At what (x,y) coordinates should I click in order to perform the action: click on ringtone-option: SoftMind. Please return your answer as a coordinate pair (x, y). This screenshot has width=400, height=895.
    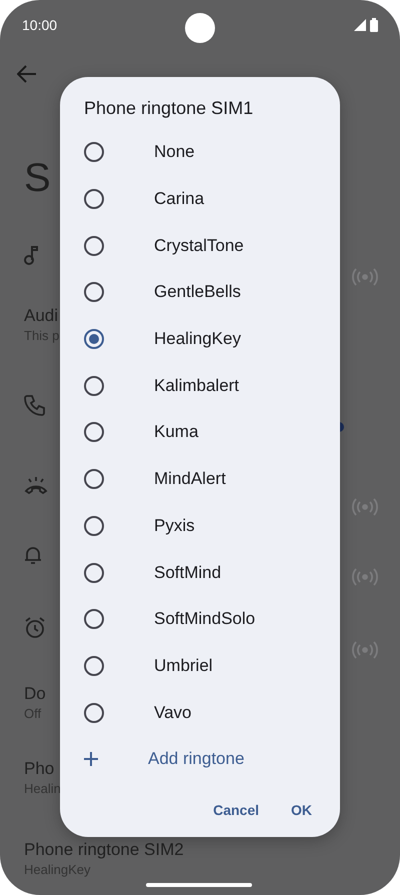
    Looking at the image, I should click on (188, 572).